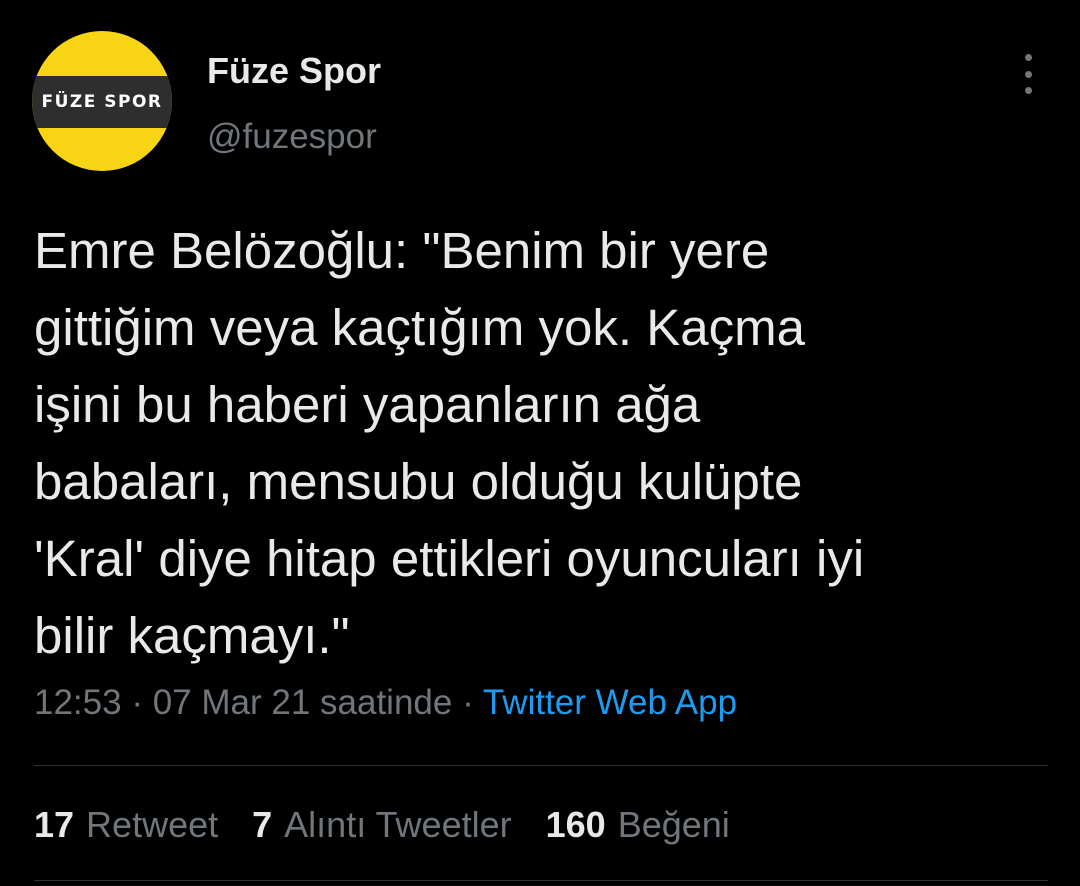 The width and height of the screenshot is (1080, 886). I want to click on tweet-source-link: Twitter Web App, so click(610, 702).